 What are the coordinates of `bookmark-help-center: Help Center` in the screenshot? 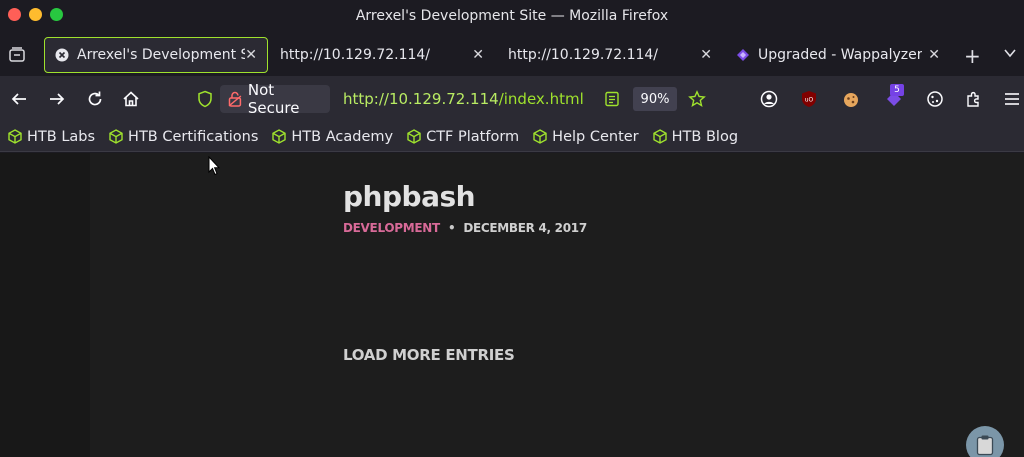 It's located at (586, 136).